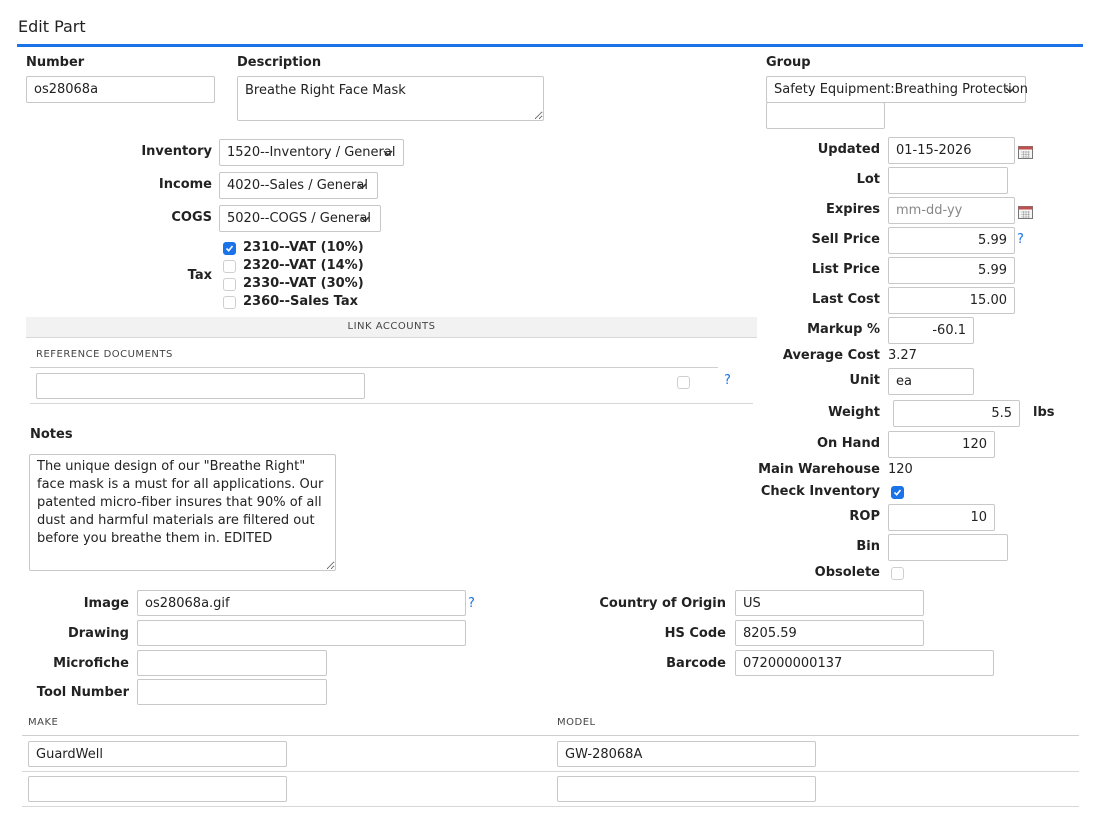 The width and height of the screenshot is (1100, 816). I want to click on check-inventory-label: Check Inventory, so click(820, 491).